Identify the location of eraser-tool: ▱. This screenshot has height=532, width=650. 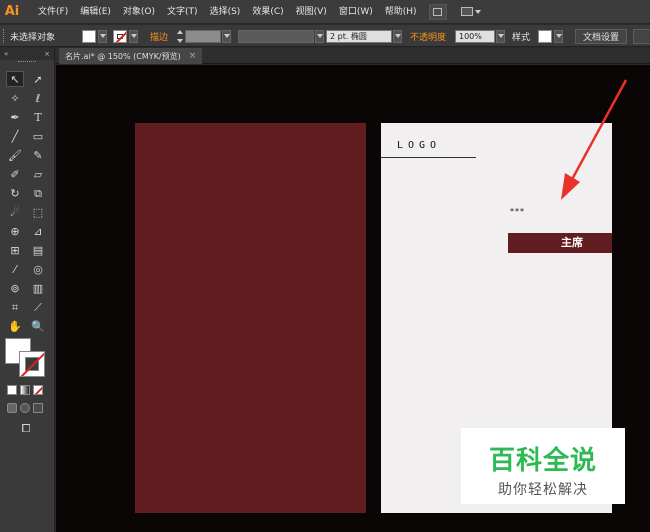
(38, 174).